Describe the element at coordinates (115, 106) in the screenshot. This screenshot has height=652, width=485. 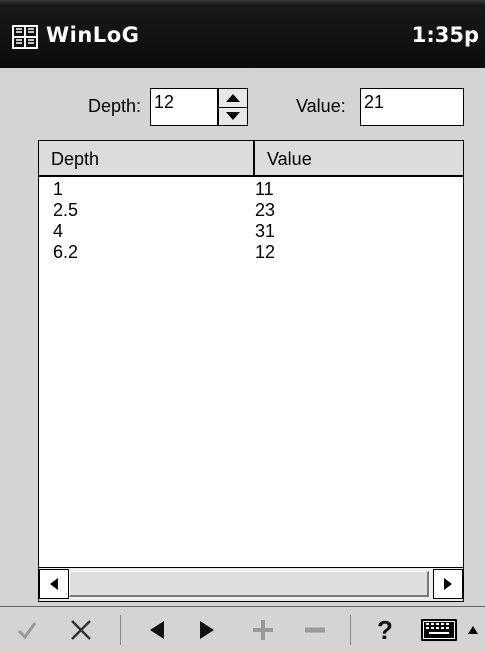
I see `depth-label: Depth:` at that location.